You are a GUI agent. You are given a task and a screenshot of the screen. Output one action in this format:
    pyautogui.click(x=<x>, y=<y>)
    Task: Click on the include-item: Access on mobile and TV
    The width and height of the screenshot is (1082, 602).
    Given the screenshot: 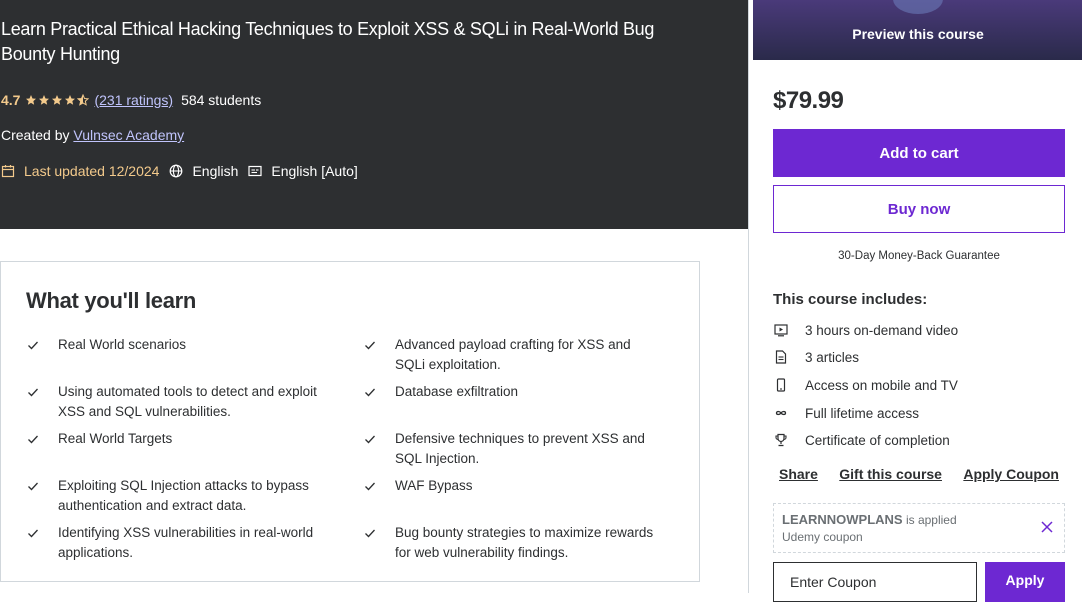 What is the action you would take?
    pyautogui.click(x=865, y=385)
    